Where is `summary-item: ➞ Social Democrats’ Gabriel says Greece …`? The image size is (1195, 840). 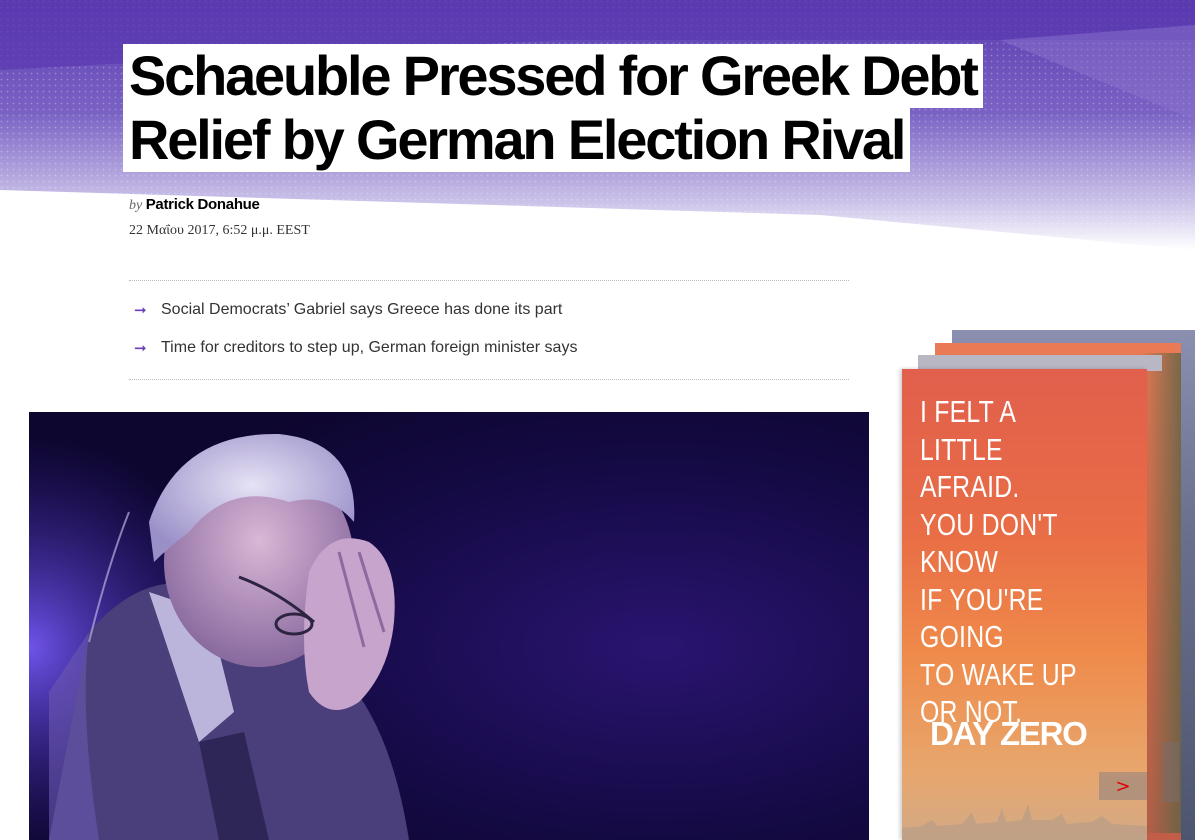 summary-item: ➞ Social Democrats’ Gabriel says Greece … is located at coordinates (489, 310).